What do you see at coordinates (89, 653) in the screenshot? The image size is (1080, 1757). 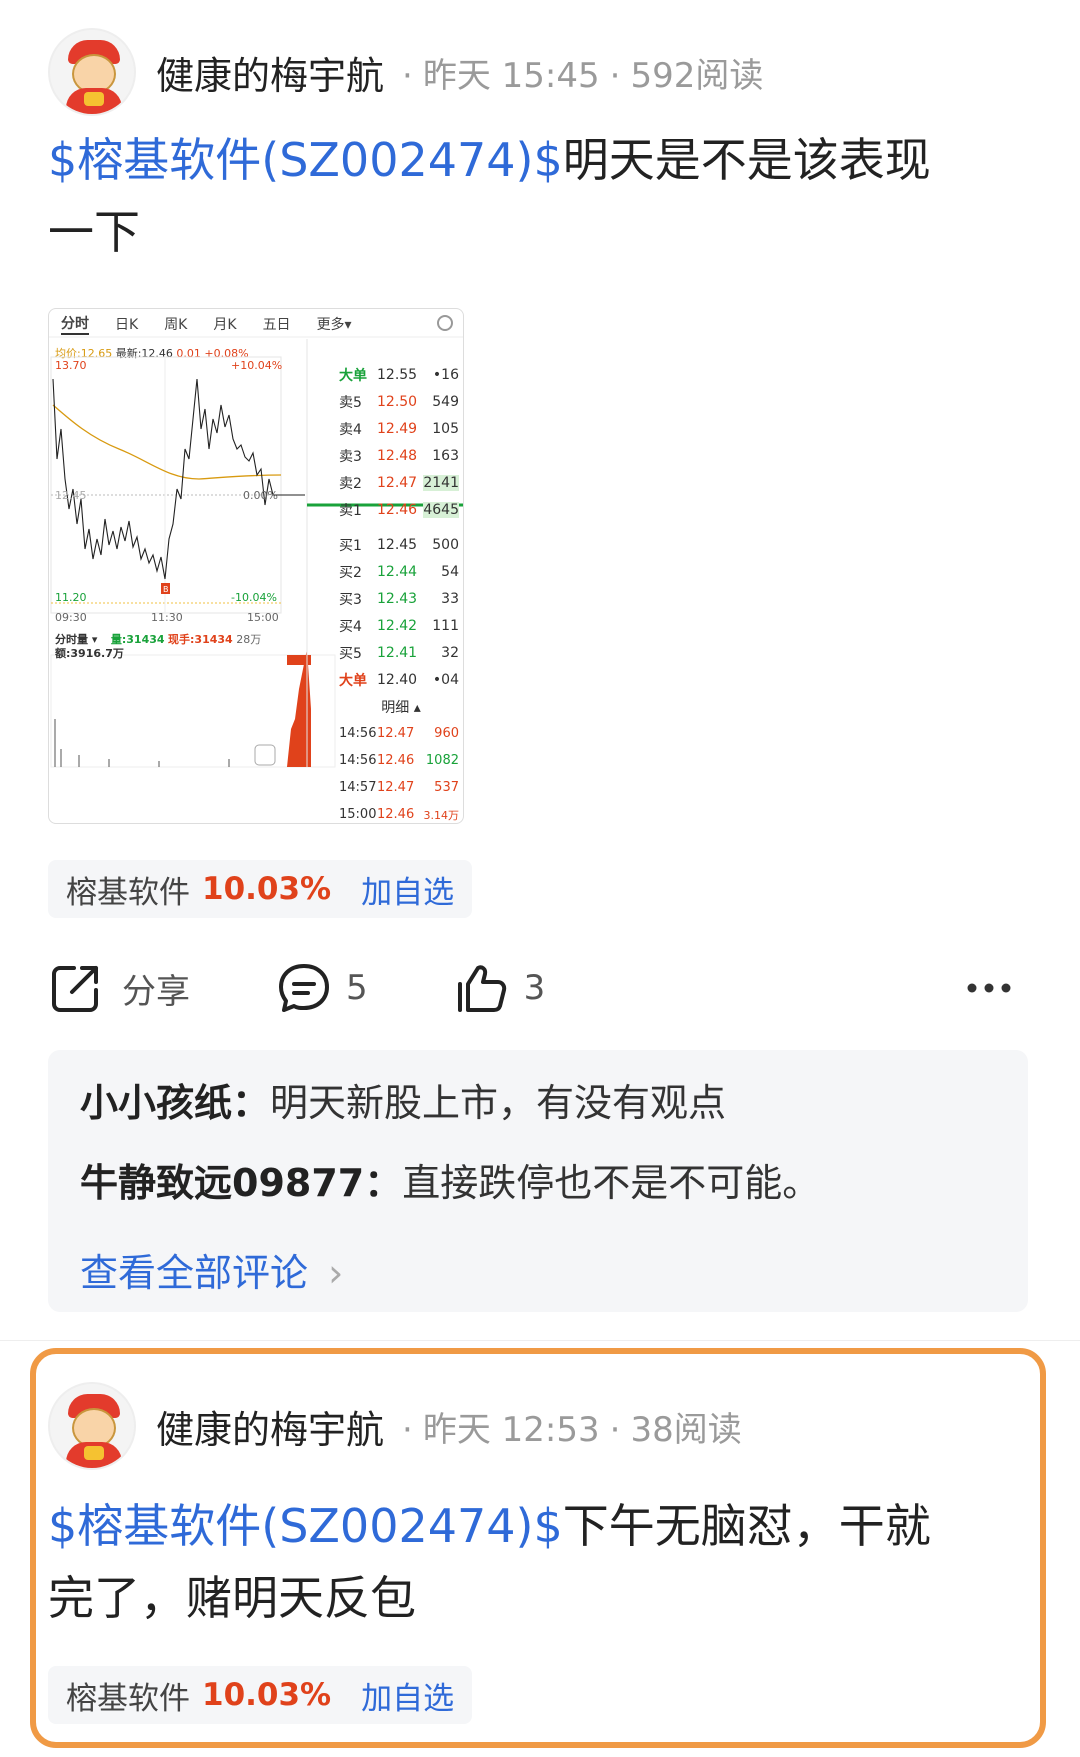 I see `amount-info: 额:3916.7万` at bounding box center [89, 653].